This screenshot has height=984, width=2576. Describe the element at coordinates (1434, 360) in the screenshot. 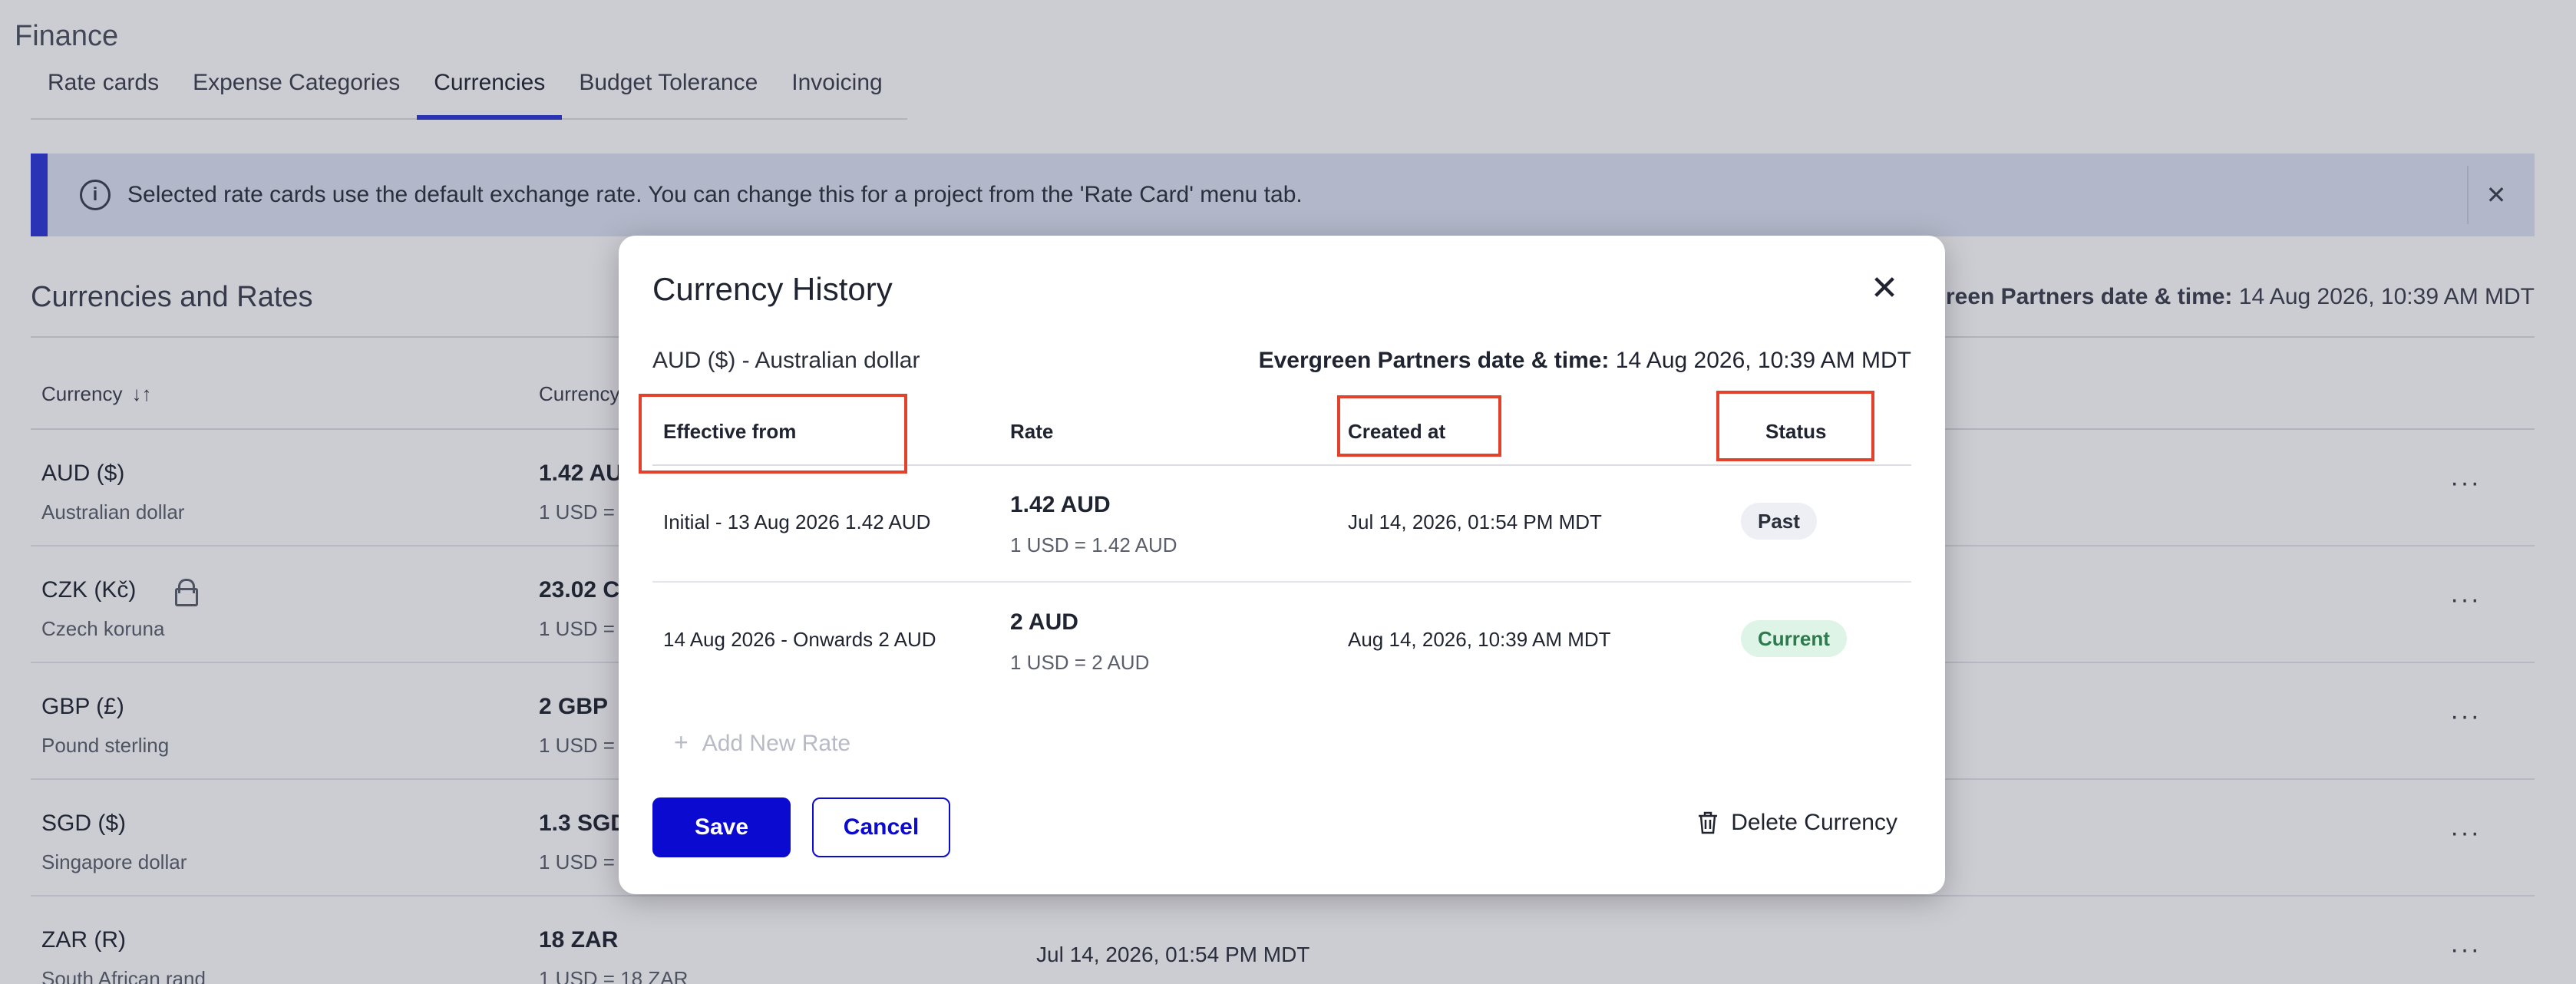

I see `dialog-meta-label: Evergreen Partners date & time:` at that location.